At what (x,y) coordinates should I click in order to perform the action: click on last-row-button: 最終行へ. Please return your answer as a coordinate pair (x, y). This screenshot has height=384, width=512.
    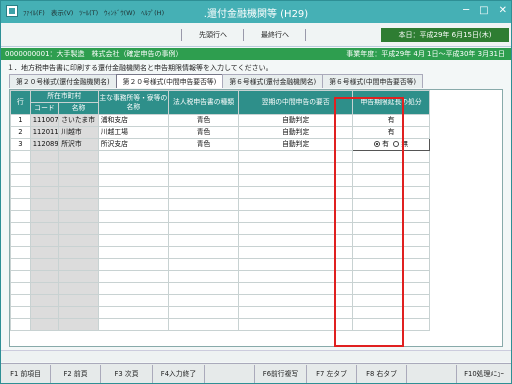
    Looking at the image, I should click on (275, 35).